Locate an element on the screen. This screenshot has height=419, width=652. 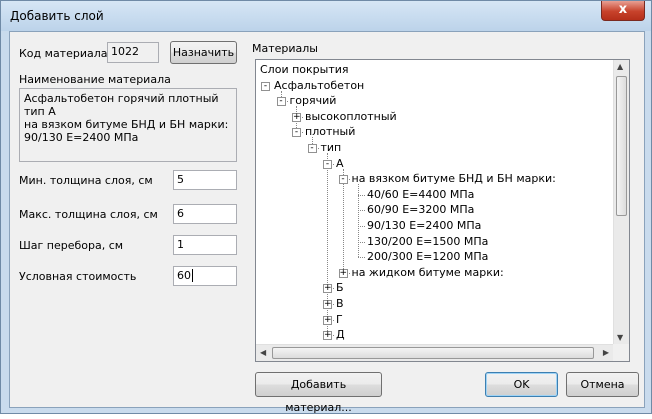
tree-node: А is located at coordinates (340, 164).